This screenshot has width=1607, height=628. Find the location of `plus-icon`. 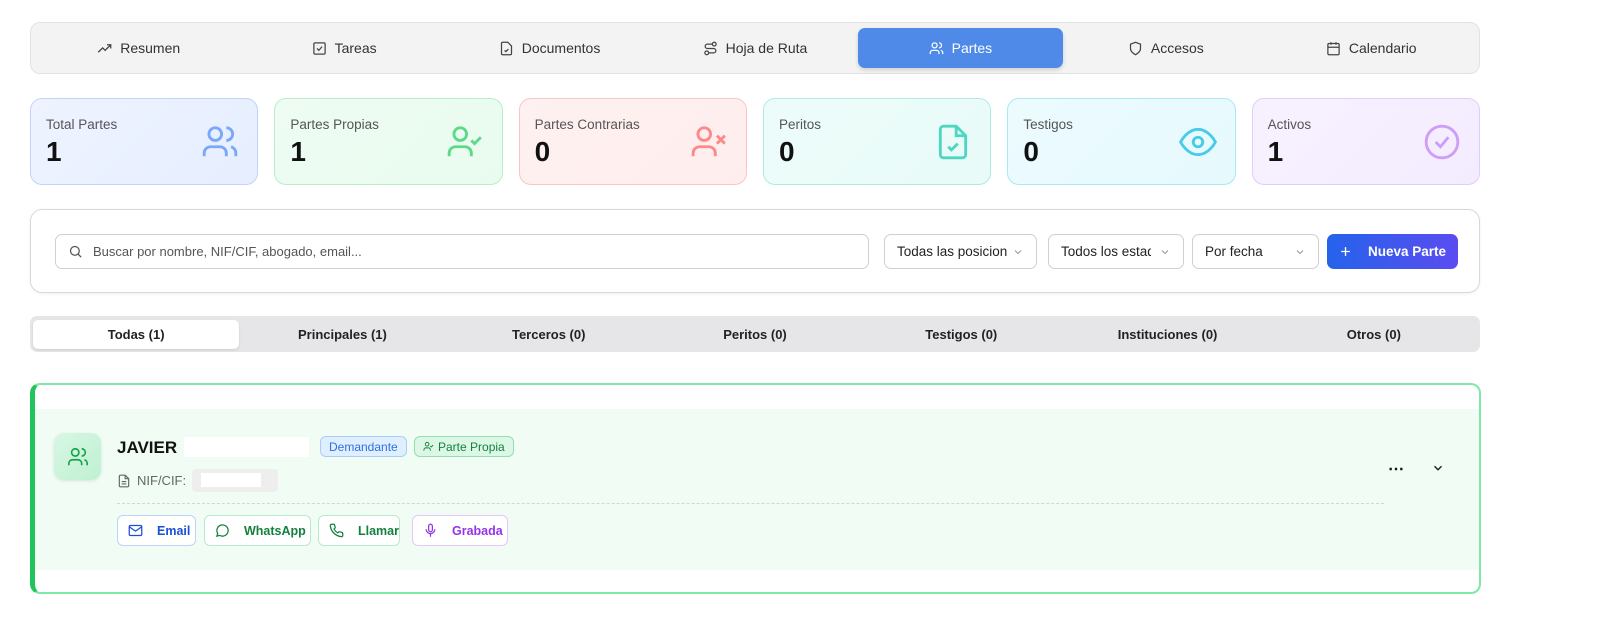

plus-icon is located at coordinates (1345, 251).